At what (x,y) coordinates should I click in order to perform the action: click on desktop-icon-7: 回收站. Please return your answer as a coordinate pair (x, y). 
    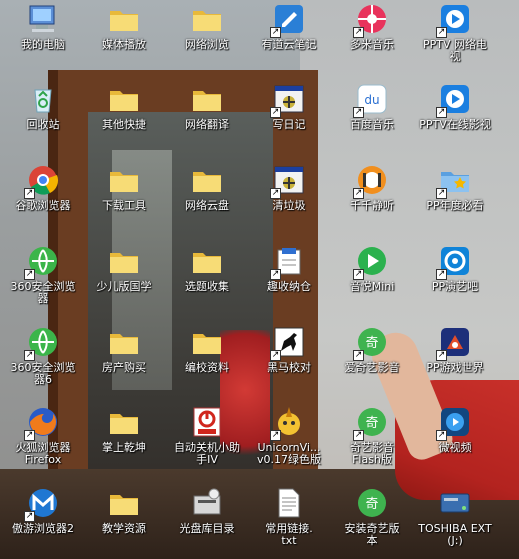
    Looking at the image, I should click on (43, 106).